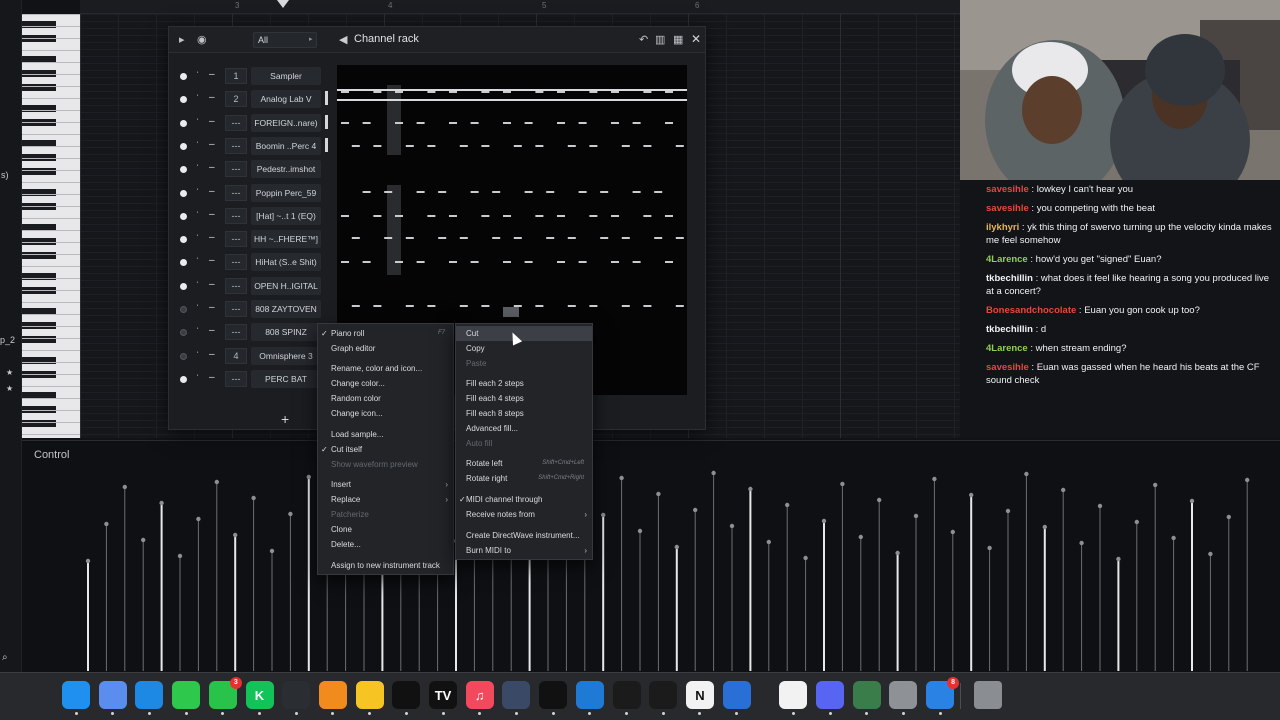 The height and width of the screenshot is (720, 1280). I want to click on search-icon: ⌕, so click(5, 657).